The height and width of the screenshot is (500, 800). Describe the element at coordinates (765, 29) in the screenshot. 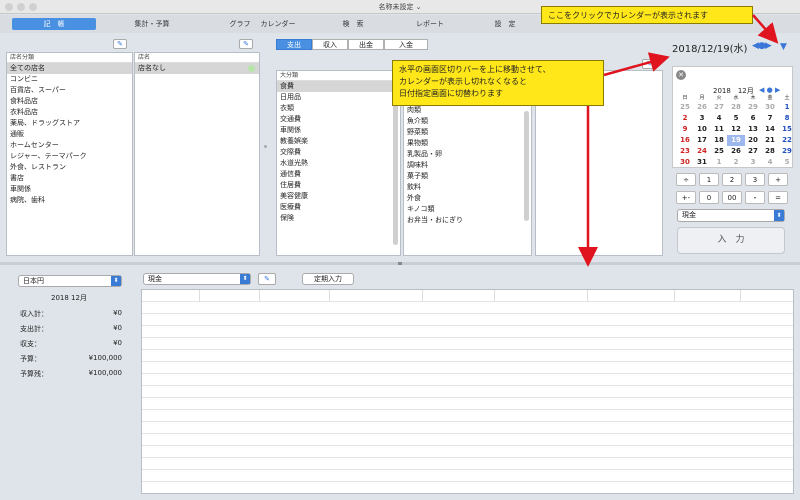

I see `arrow-to-calendar-toggle` at that location.